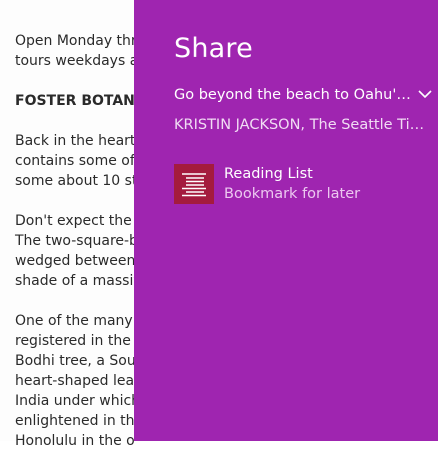  I want to click on article-line: wedged between, so click(75, 261).